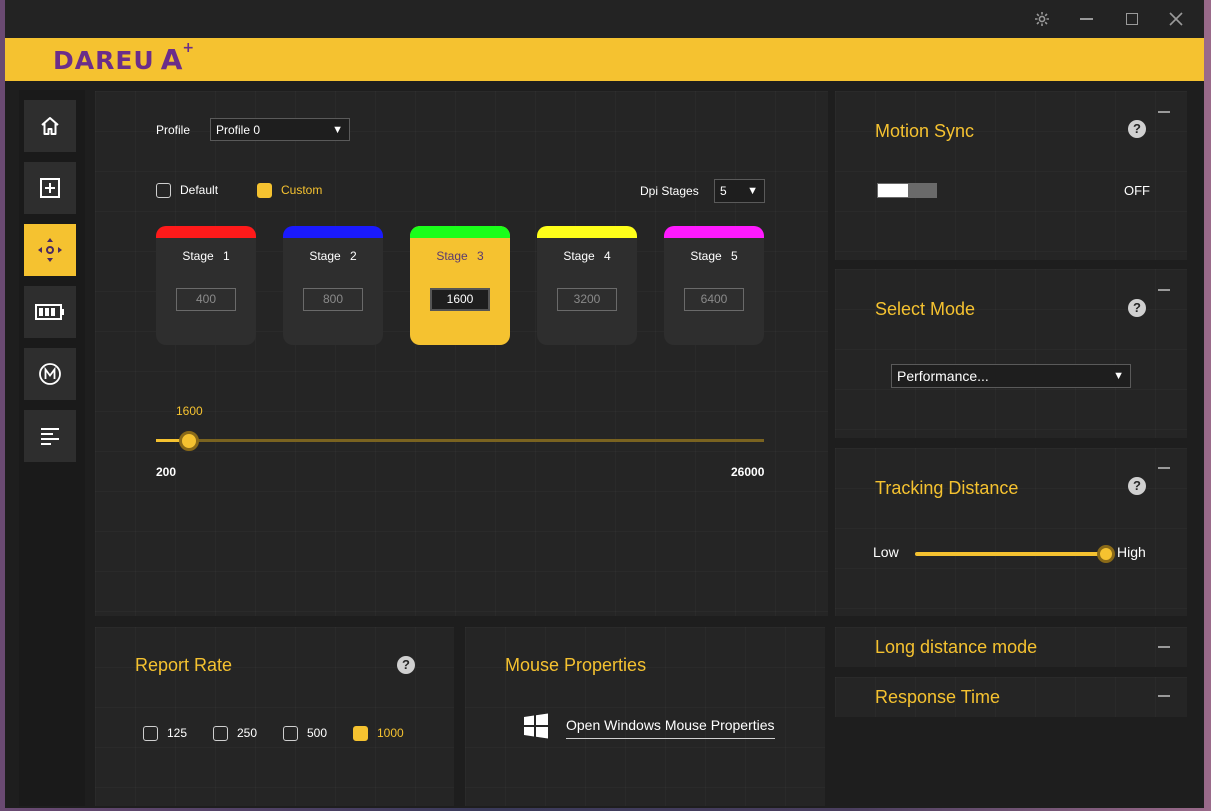  Describe the element at coordinates (264, 190) in the screenshot. I see `custom-checkbox` at that location.